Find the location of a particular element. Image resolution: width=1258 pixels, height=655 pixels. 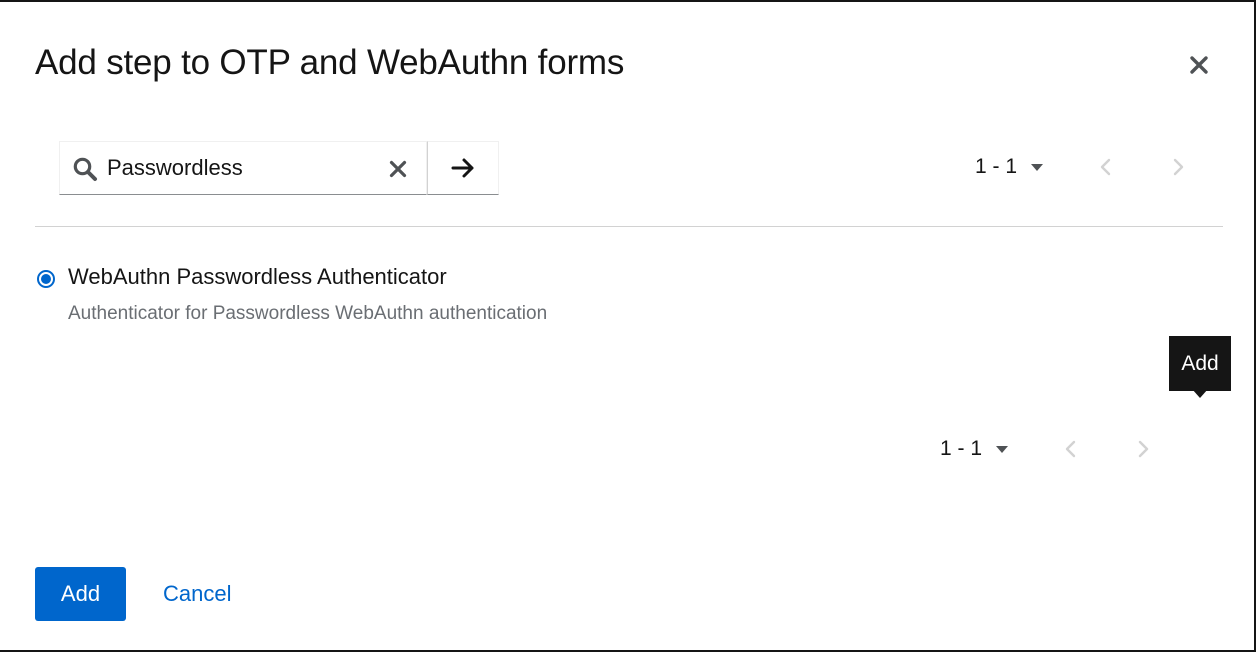

search-group is located at coordinates (279, 168).